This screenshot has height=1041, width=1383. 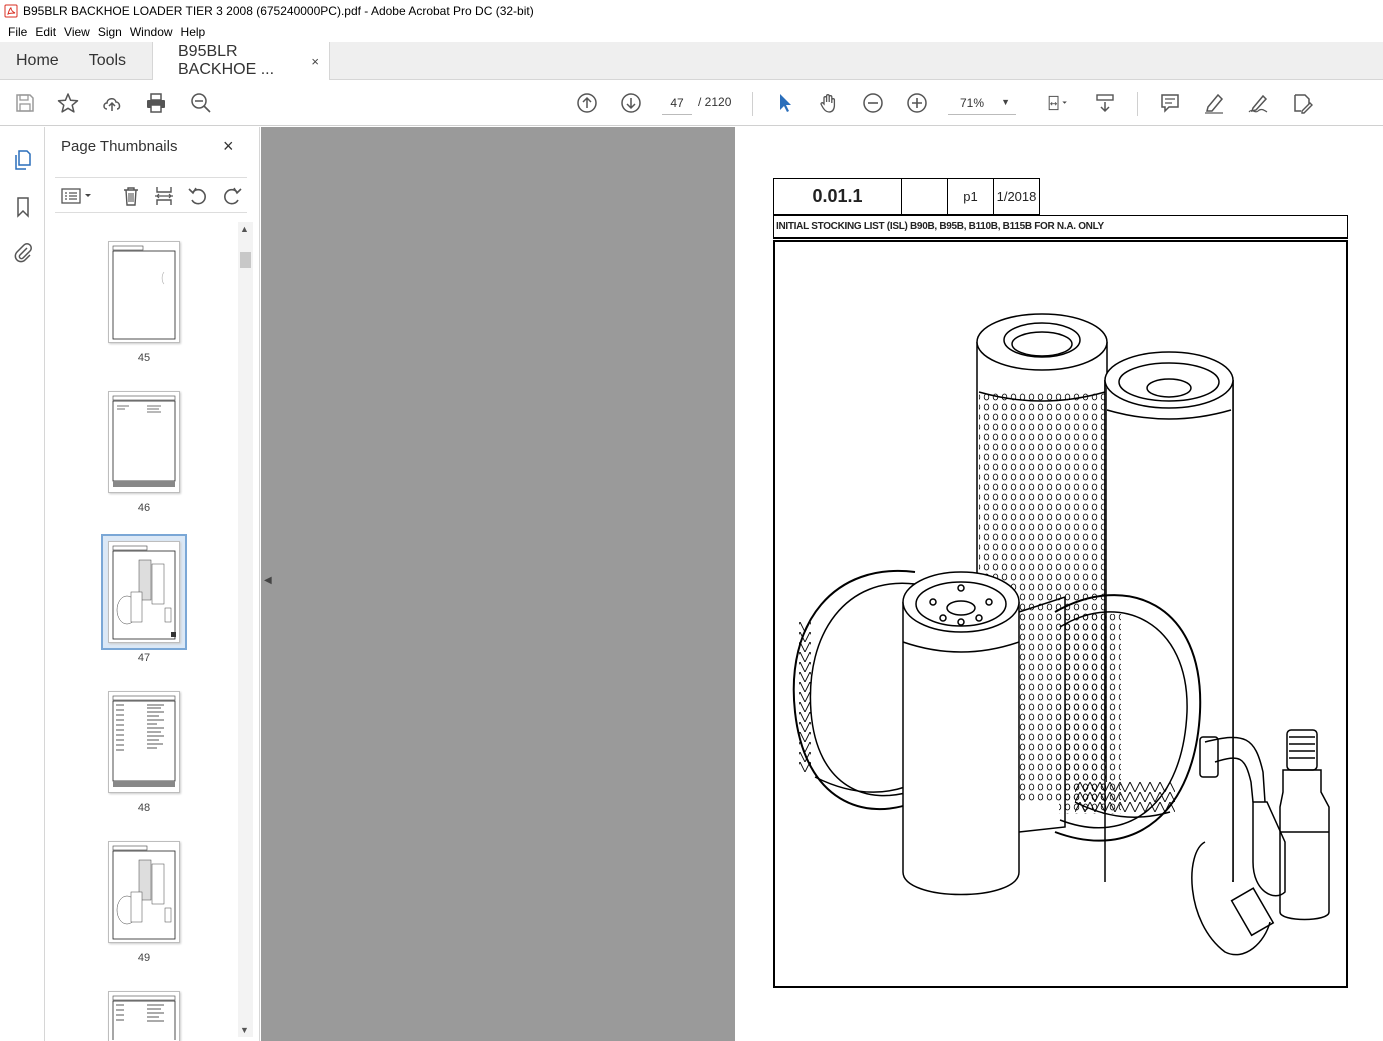 I want to click on rotate-right-icon, so click(x=233, y=196).